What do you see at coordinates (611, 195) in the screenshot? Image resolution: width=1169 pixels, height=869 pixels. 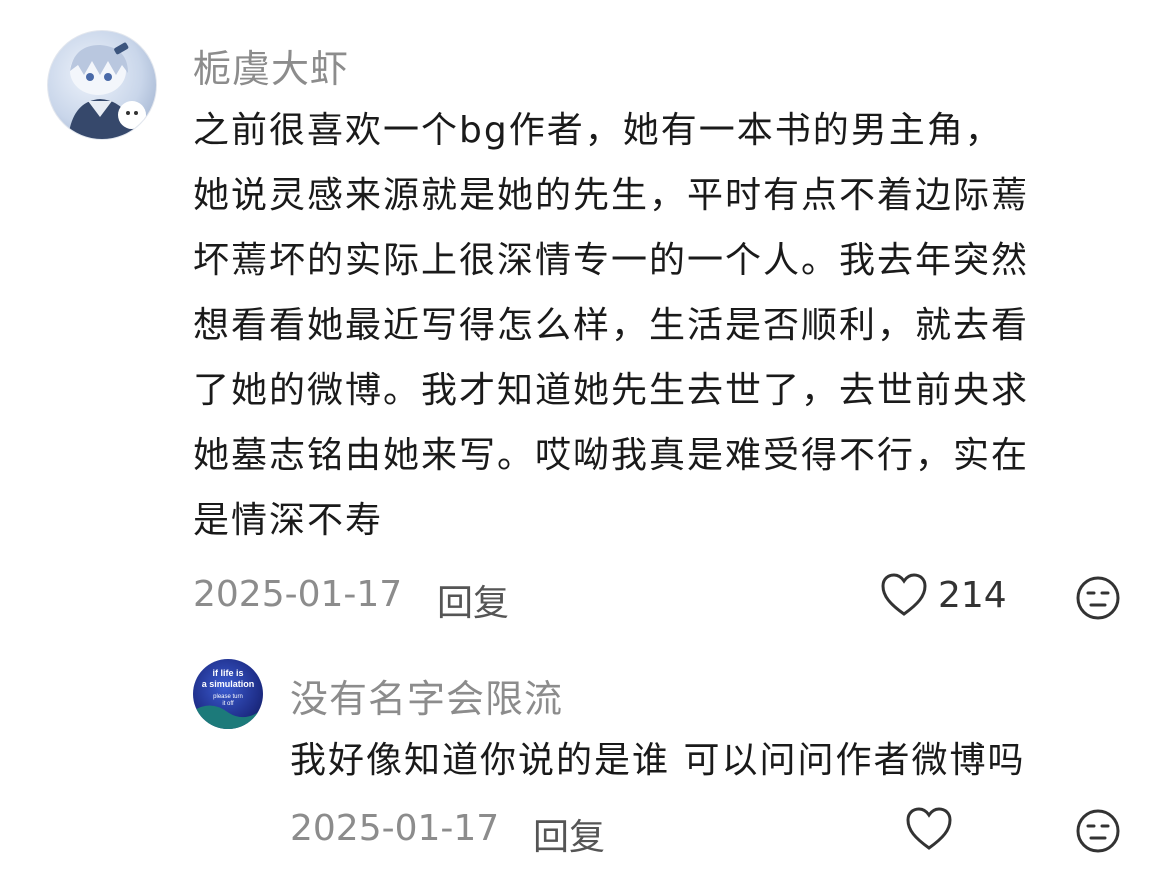 I see `comment-line: 她说灵感来源就是她的先生，平时有点不着边际蔫` at bounding box center [611, 195].